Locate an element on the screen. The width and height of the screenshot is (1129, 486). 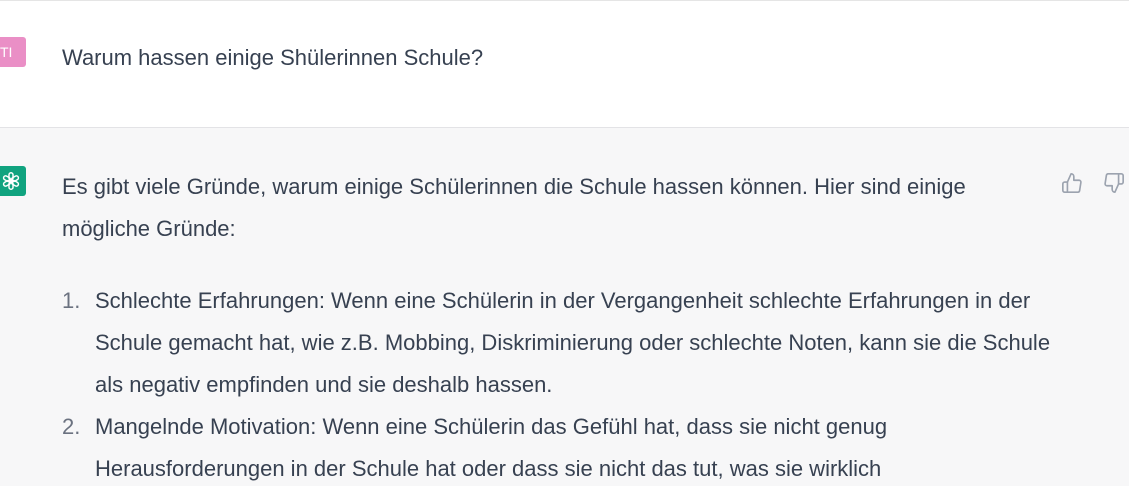
thumbs-down-icon is located at coordinates (1114, 183).